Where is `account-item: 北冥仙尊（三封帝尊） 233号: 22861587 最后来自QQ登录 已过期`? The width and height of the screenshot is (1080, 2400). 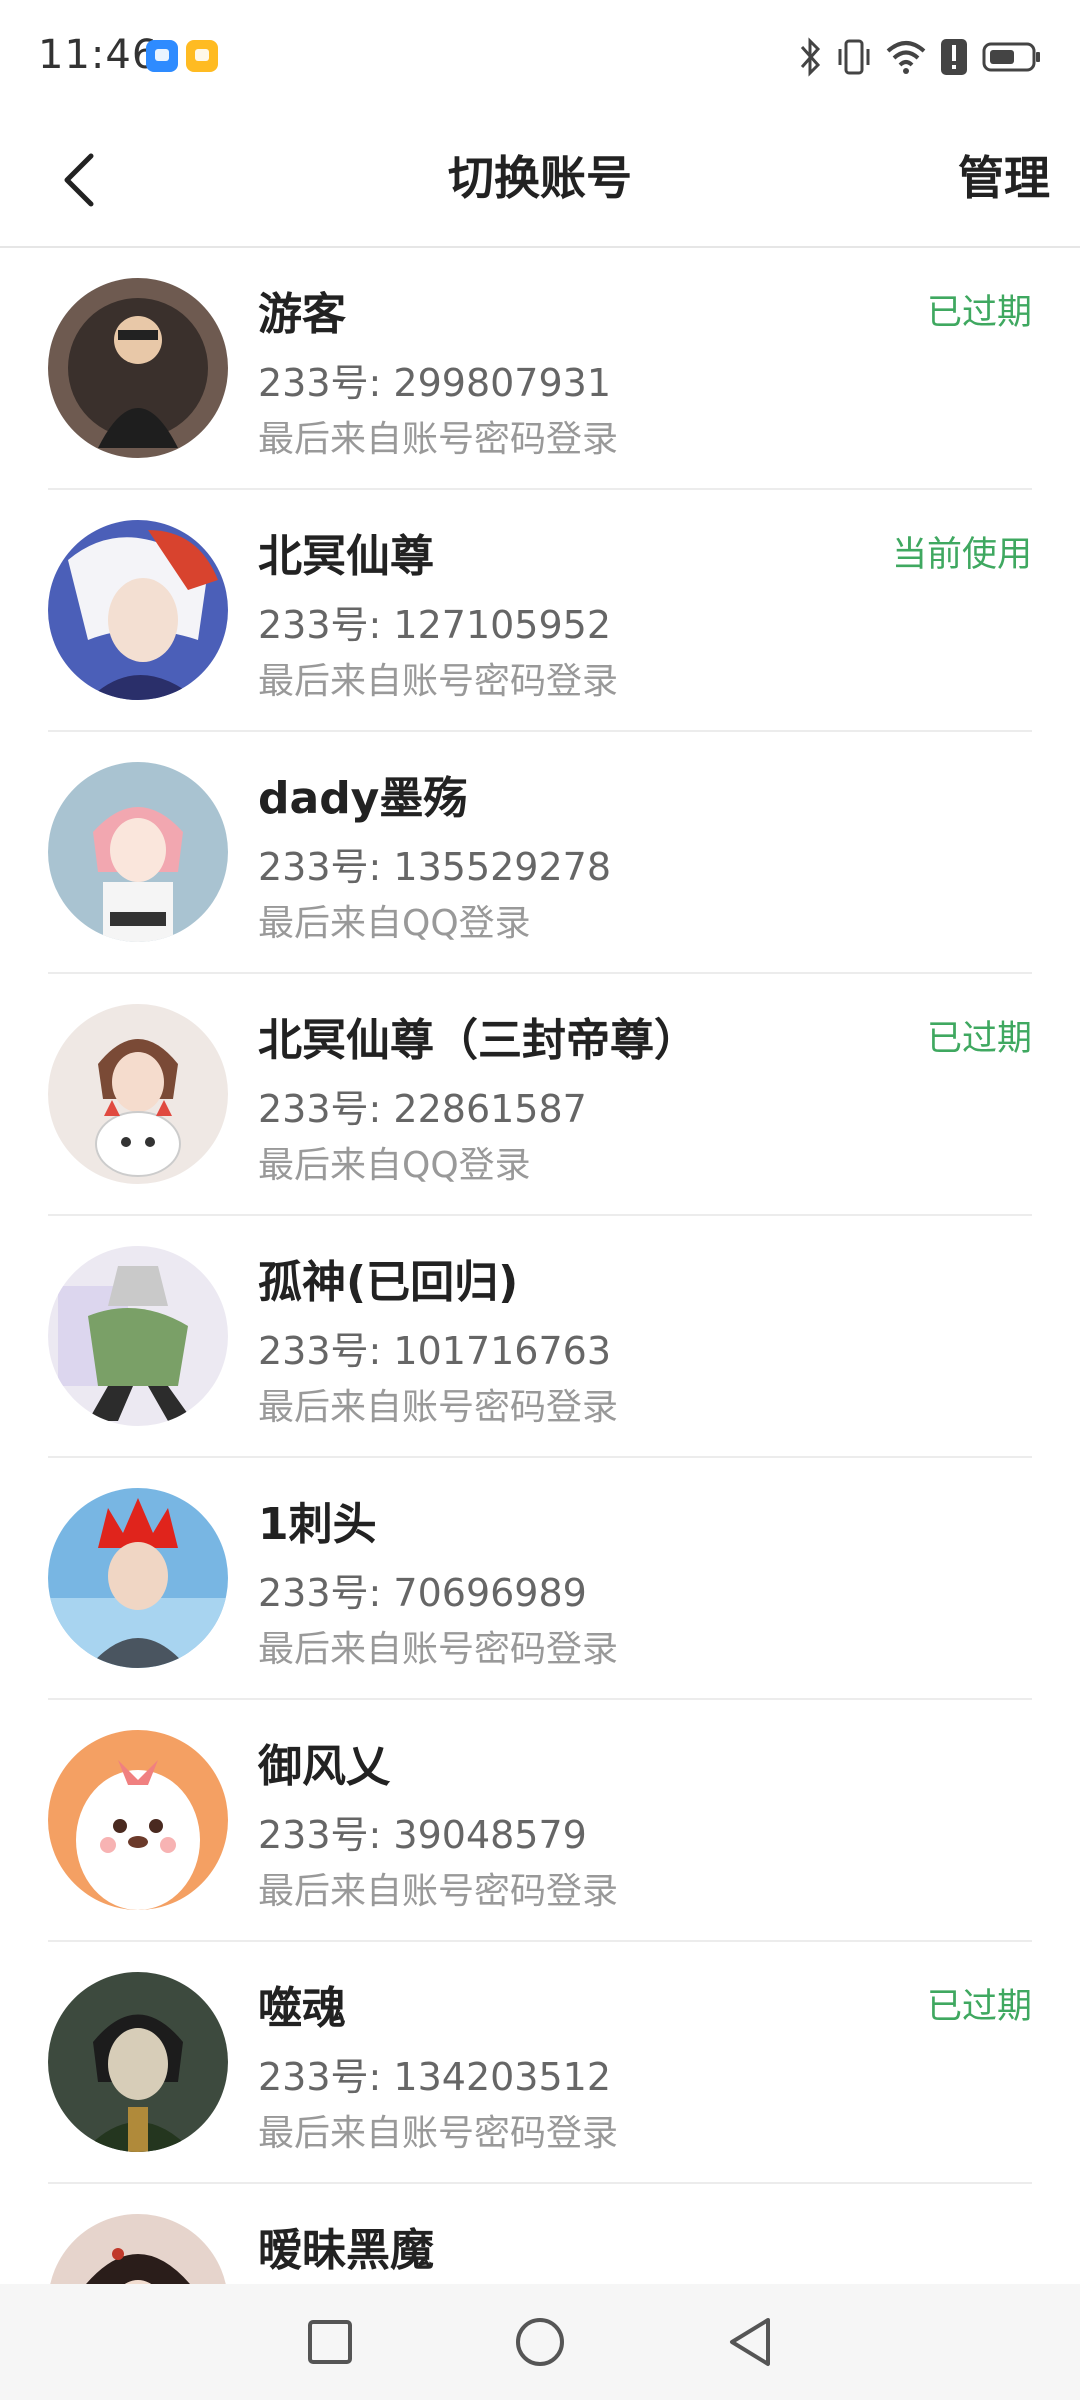
account-item: 北冥仙尊（三封帝尊） 233号: 22861587 最后来自QQ登录 已过期 is located at coordinates (540, 1095).